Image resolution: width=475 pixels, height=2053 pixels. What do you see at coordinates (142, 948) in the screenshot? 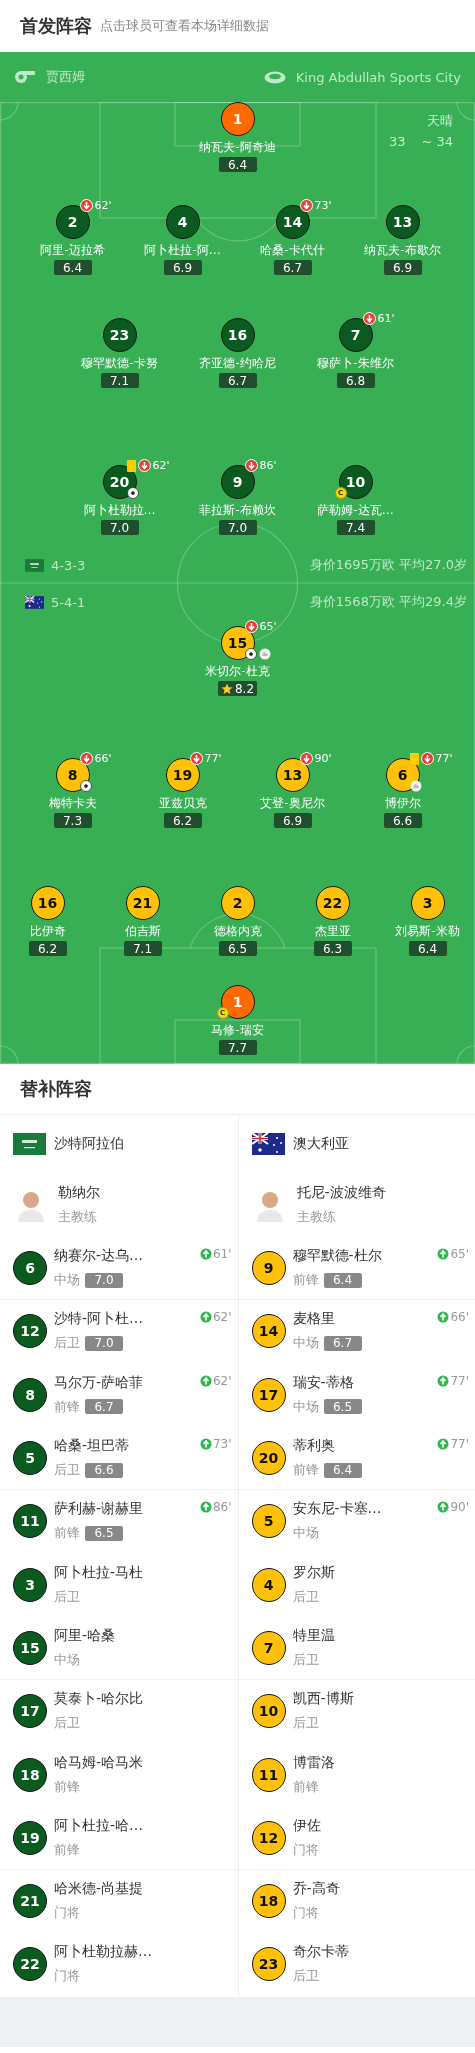
I see `player-rating: 7.1` at bounding box center [142, 948].